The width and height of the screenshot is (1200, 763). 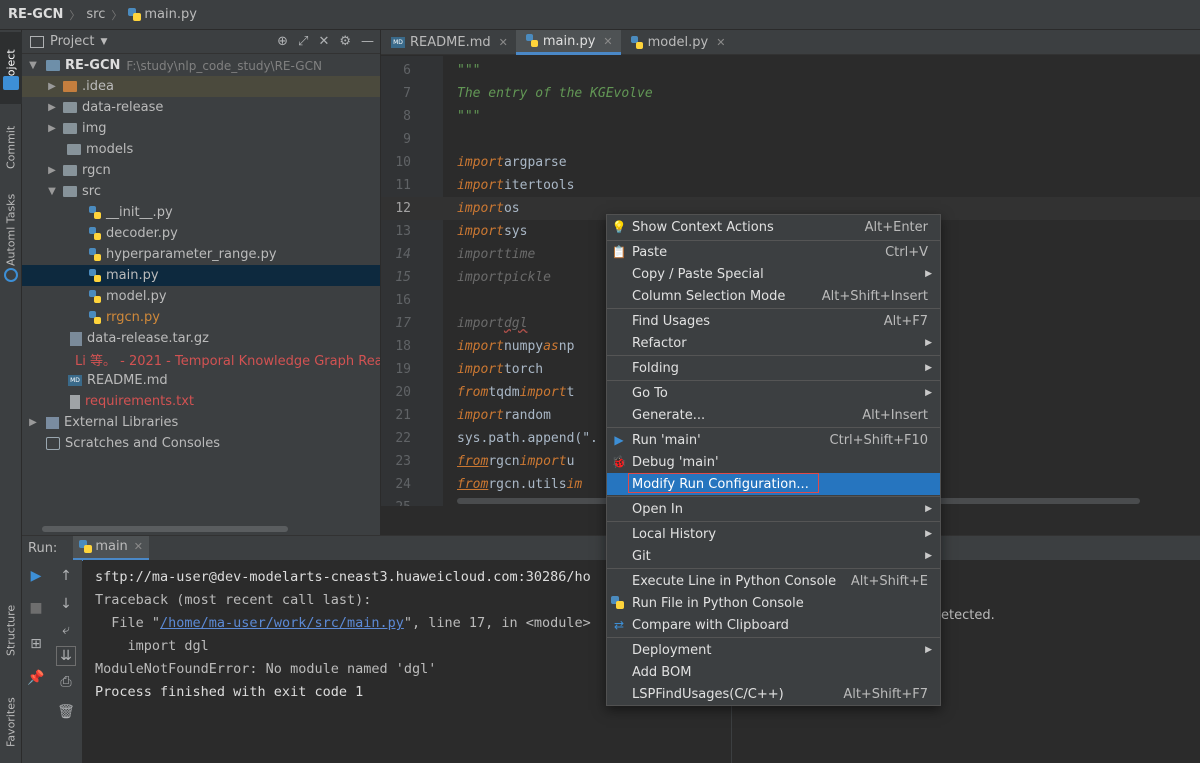 I want to click on tree-item-hyperparameter-range-py: hyperparameter_range.py, so click(x=201, y=254).